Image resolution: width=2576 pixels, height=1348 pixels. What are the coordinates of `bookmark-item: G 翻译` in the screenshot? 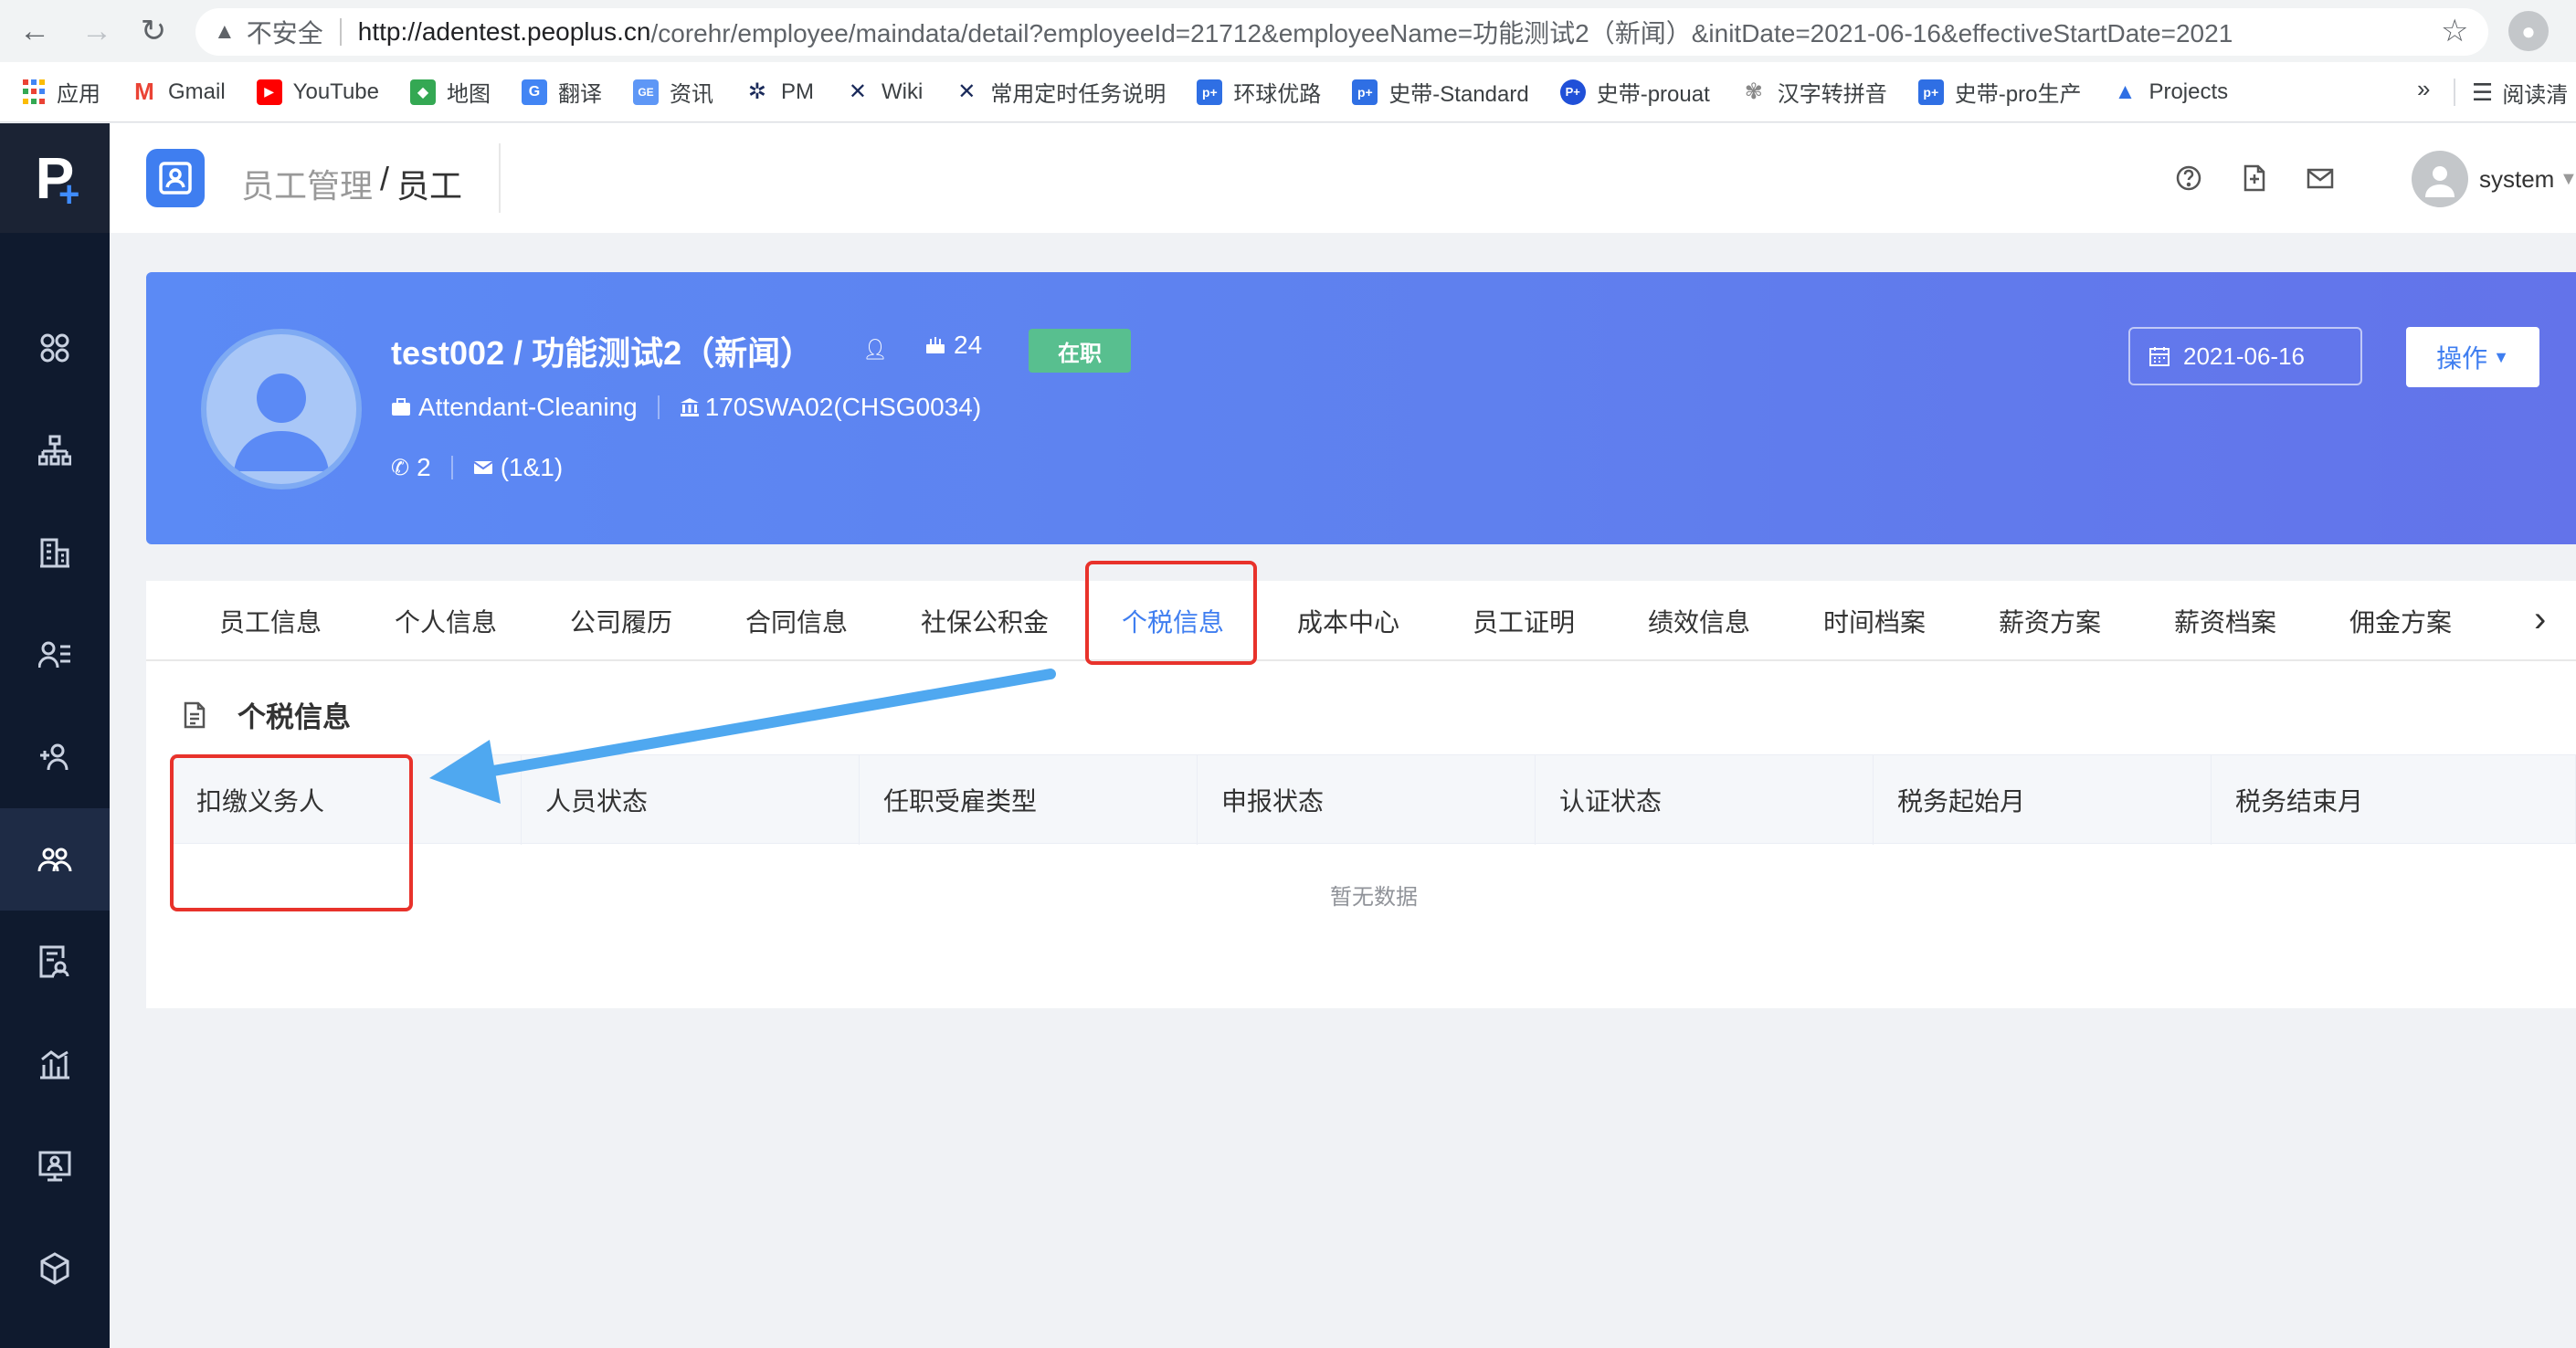 It's located at (561, 92).